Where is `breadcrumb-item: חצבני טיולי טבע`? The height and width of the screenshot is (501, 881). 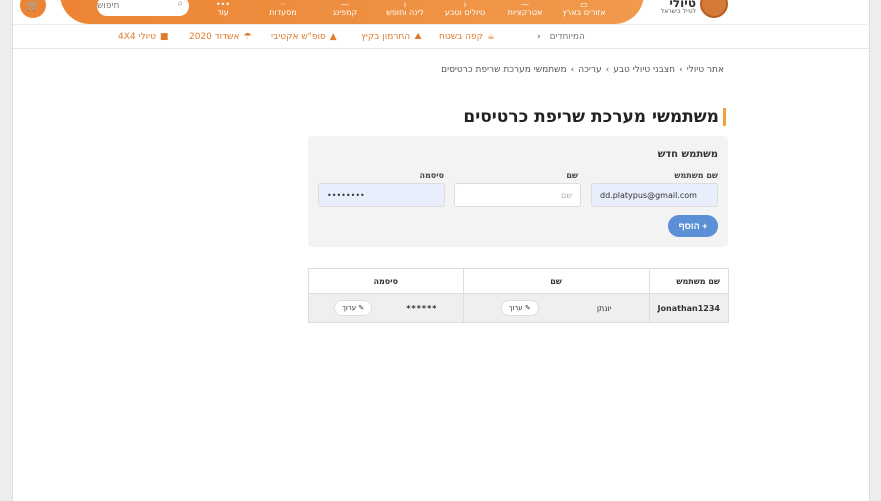 breadcrumb-item: חצבני טיולי טבע is located at coordinates (644, 70).